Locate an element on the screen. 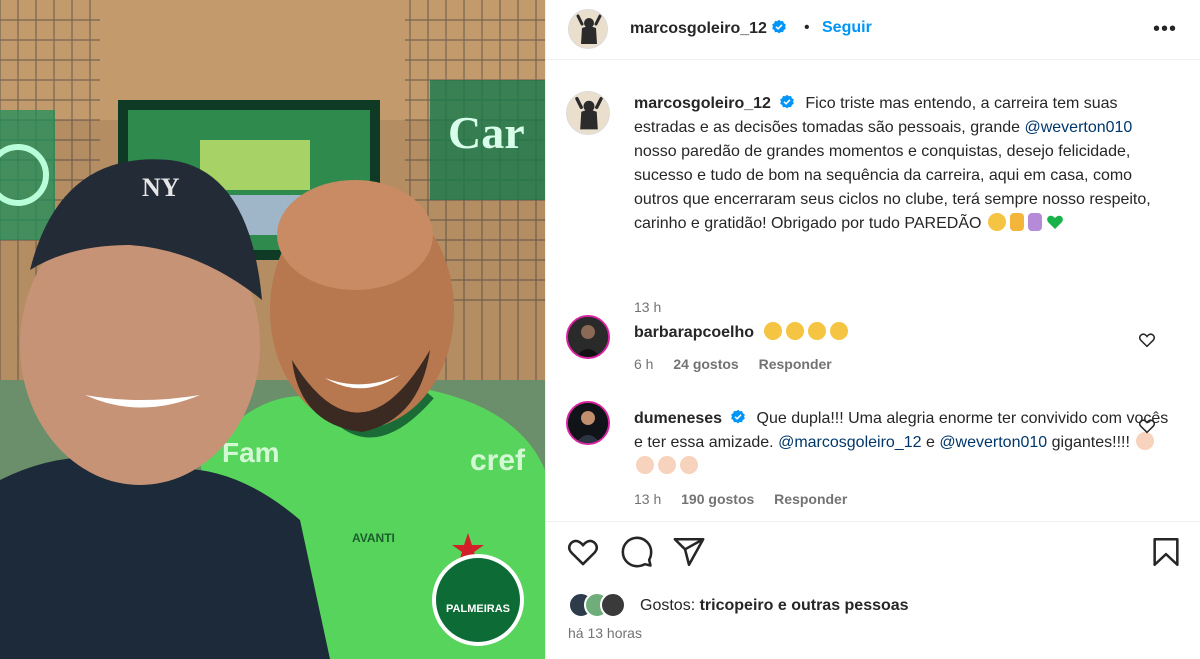 The width and height of the screenshot is (1200, 659). likes-prefix: Gostos: is located at coordinates (668, 605).